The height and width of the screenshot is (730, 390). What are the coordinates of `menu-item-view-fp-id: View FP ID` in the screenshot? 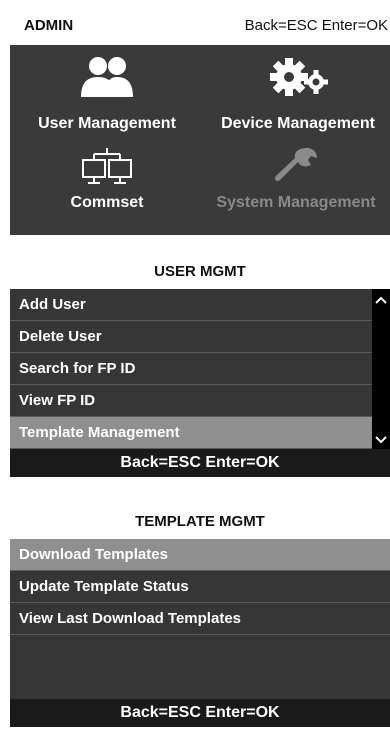 It's located at (200, 401).